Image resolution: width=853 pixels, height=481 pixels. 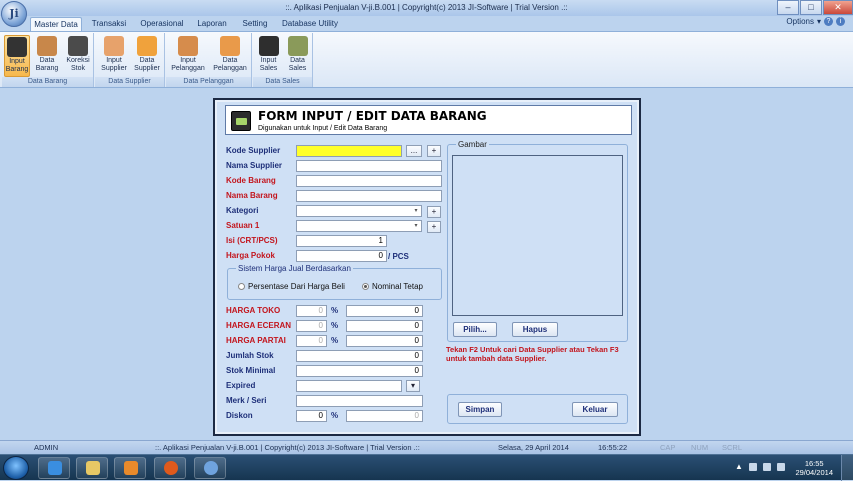 I want to click on nama-barang-input, so click(x=369, y=196).